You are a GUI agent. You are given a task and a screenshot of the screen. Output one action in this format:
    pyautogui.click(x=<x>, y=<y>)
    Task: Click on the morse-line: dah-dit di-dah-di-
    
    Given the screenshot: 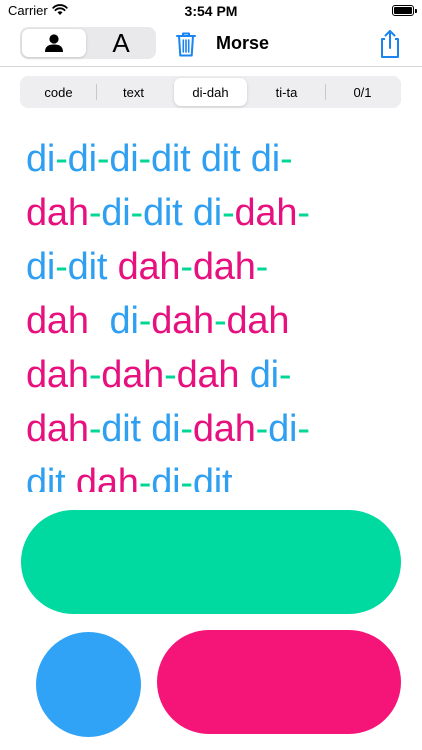 What is the action you would take?
    pyautogui.click(x=168, y=429)
    